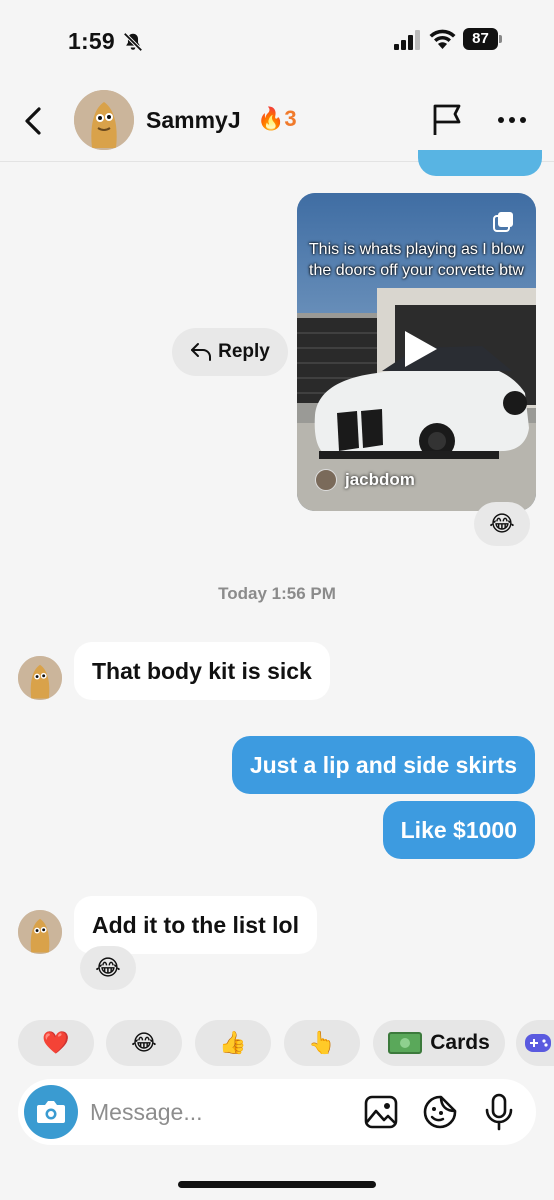 The width and height of the screenshot is (554, 1200). I want to click on quick-reaction-point-up: 👆, so click(322, 1043).